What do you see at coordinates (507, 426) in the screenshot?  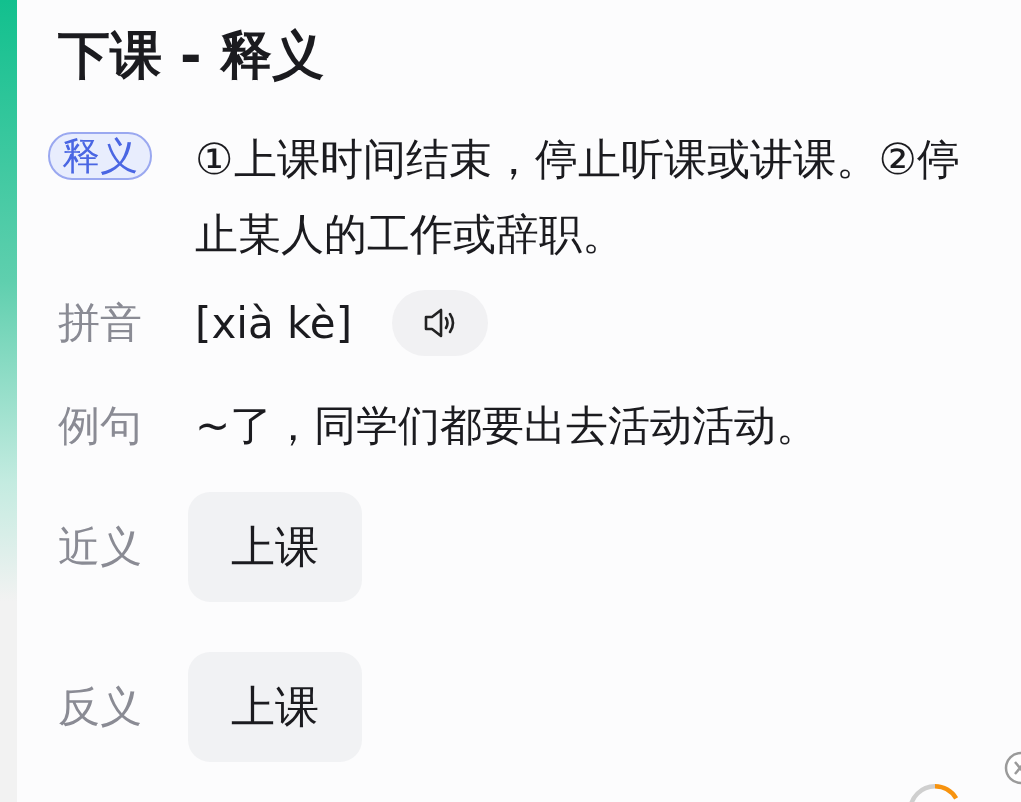 I see `example-sentence: ~了，同学们都要出去活动活动。` at bounding box center [507, 426].